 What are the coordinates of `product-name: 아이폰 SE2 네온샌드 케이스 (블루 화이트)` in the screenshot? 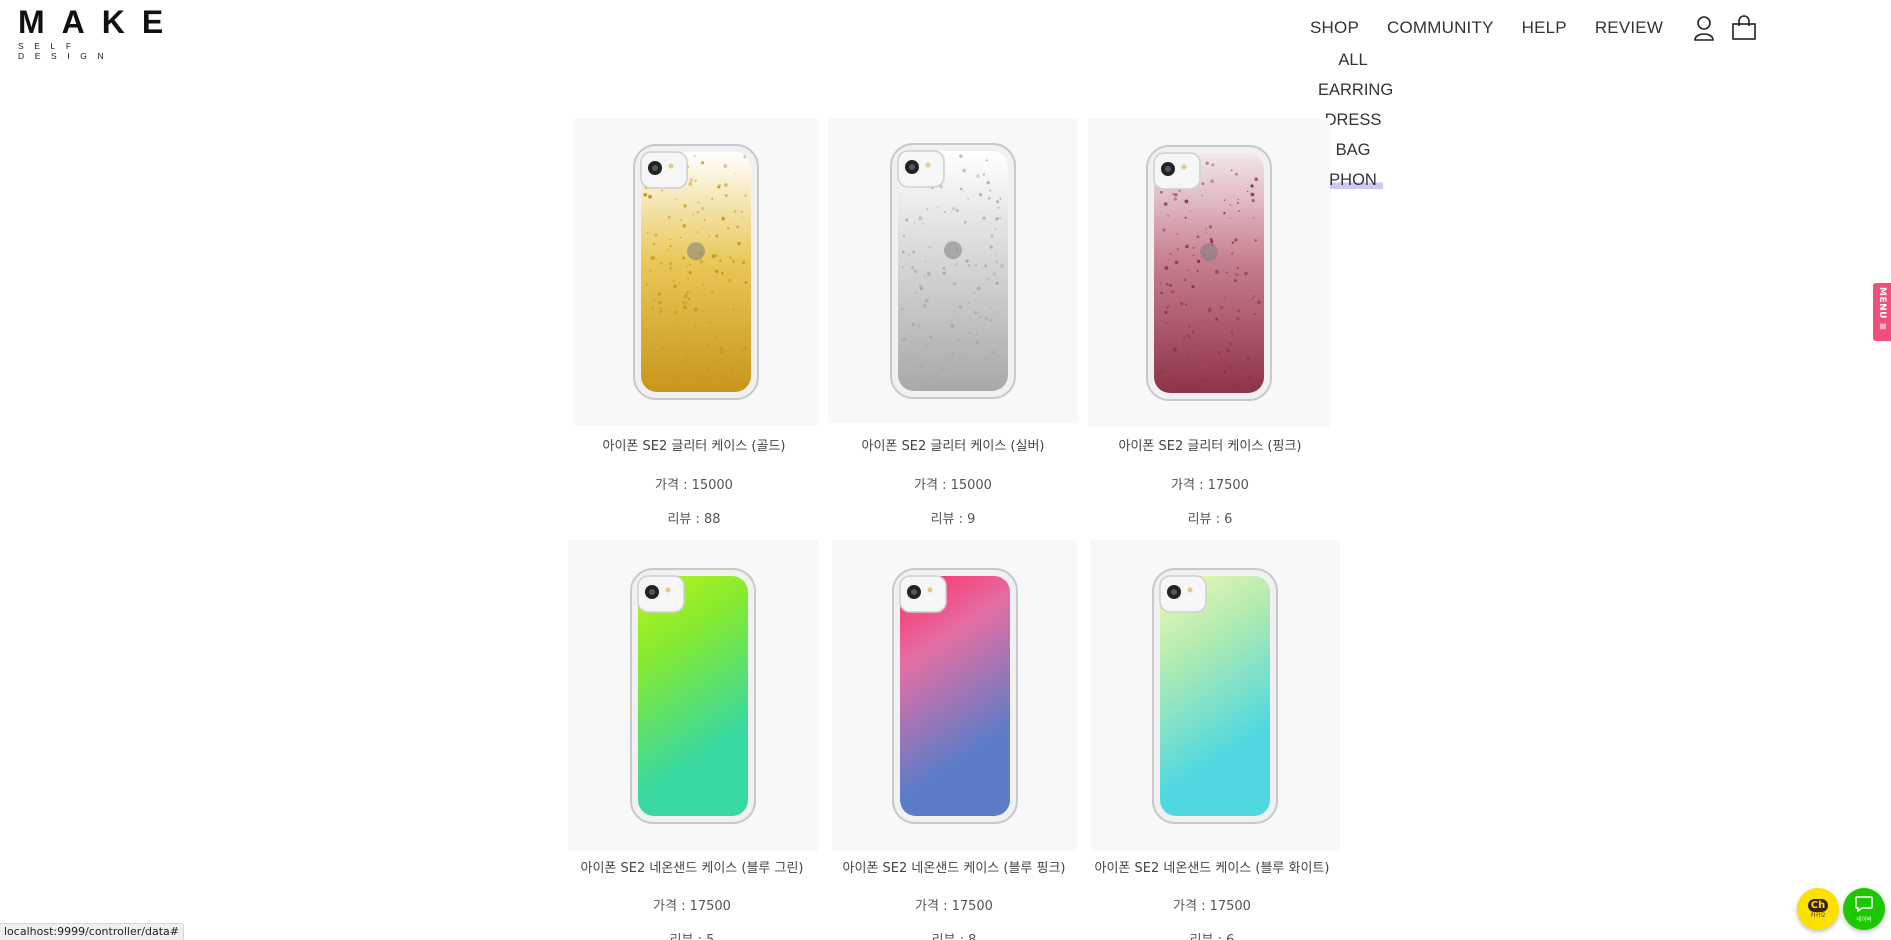 It's located at (1212, 866).